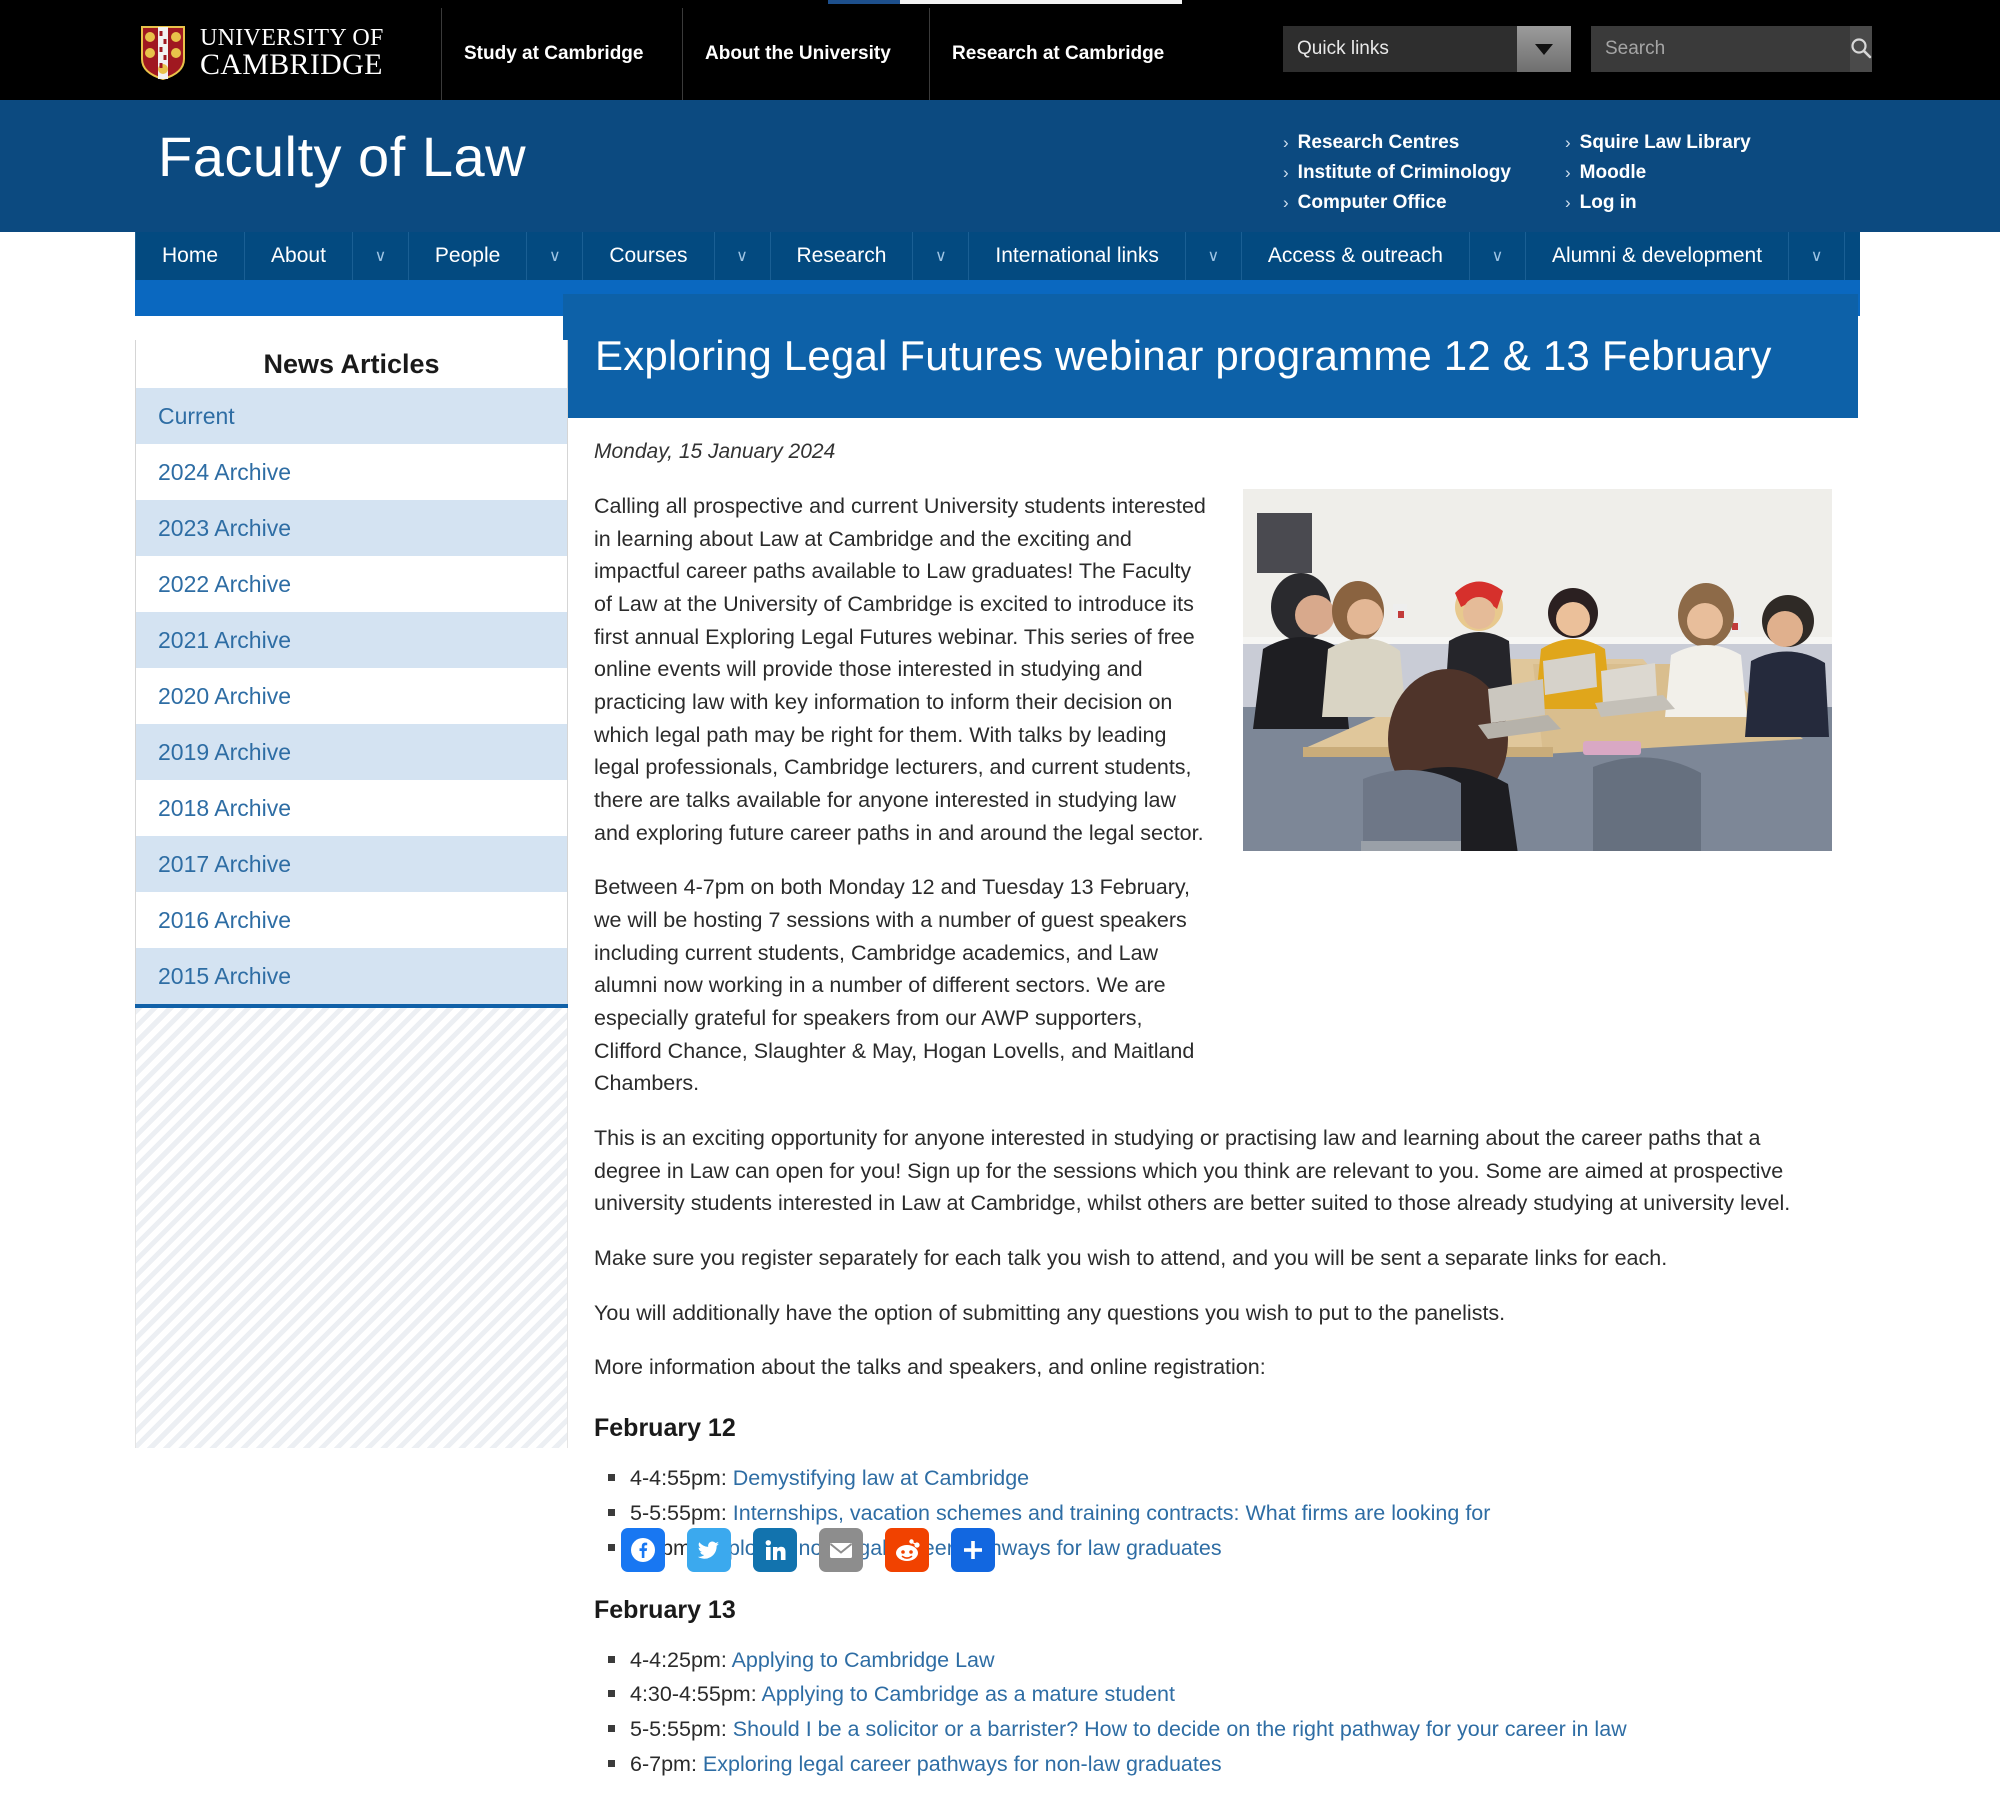  Describe the element at coordinates (351, 364) in the screenshot. I see `sidebar-heading: News Articles` at that location.